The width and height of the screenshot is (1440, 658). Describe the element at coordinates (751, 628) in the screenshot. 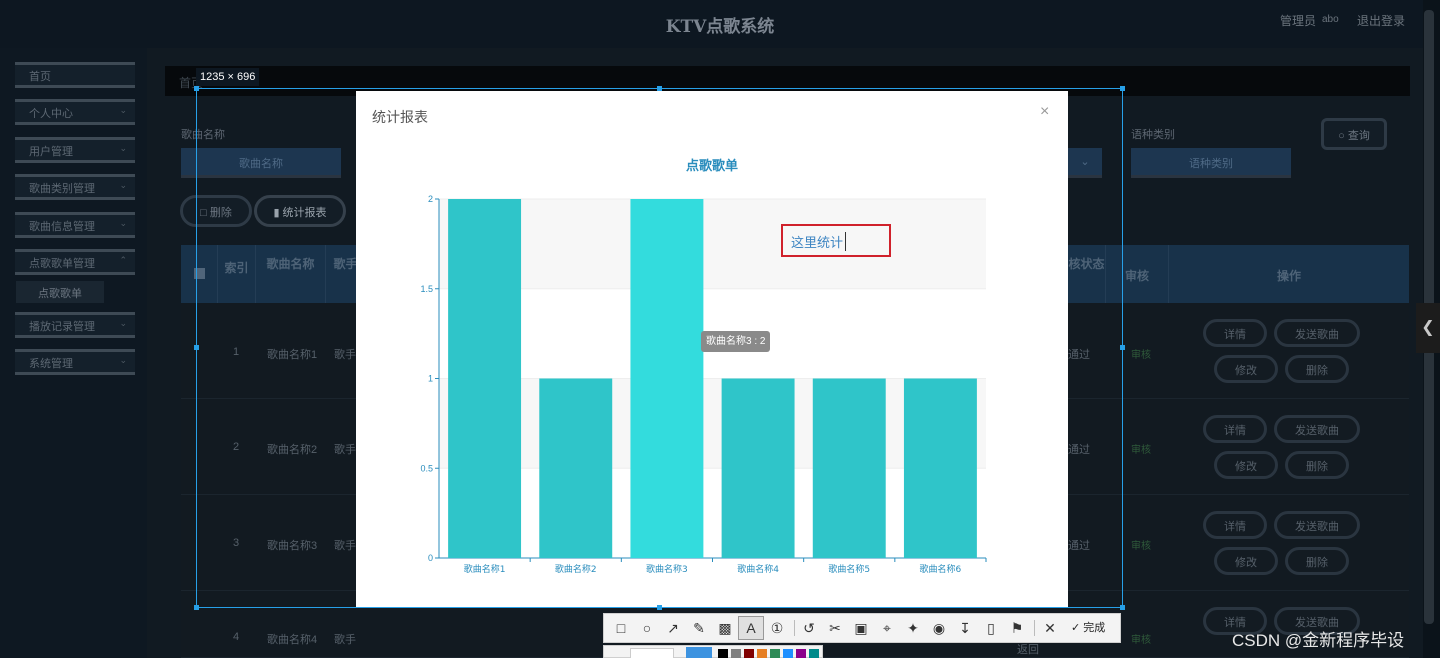

I see `text-icon: A` at that location.